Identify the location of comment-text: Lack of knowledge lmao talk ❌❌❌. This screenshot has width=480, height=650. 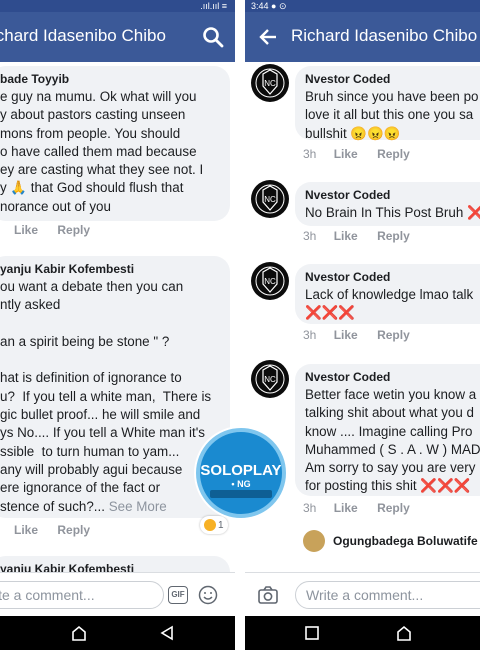
(389, 304).